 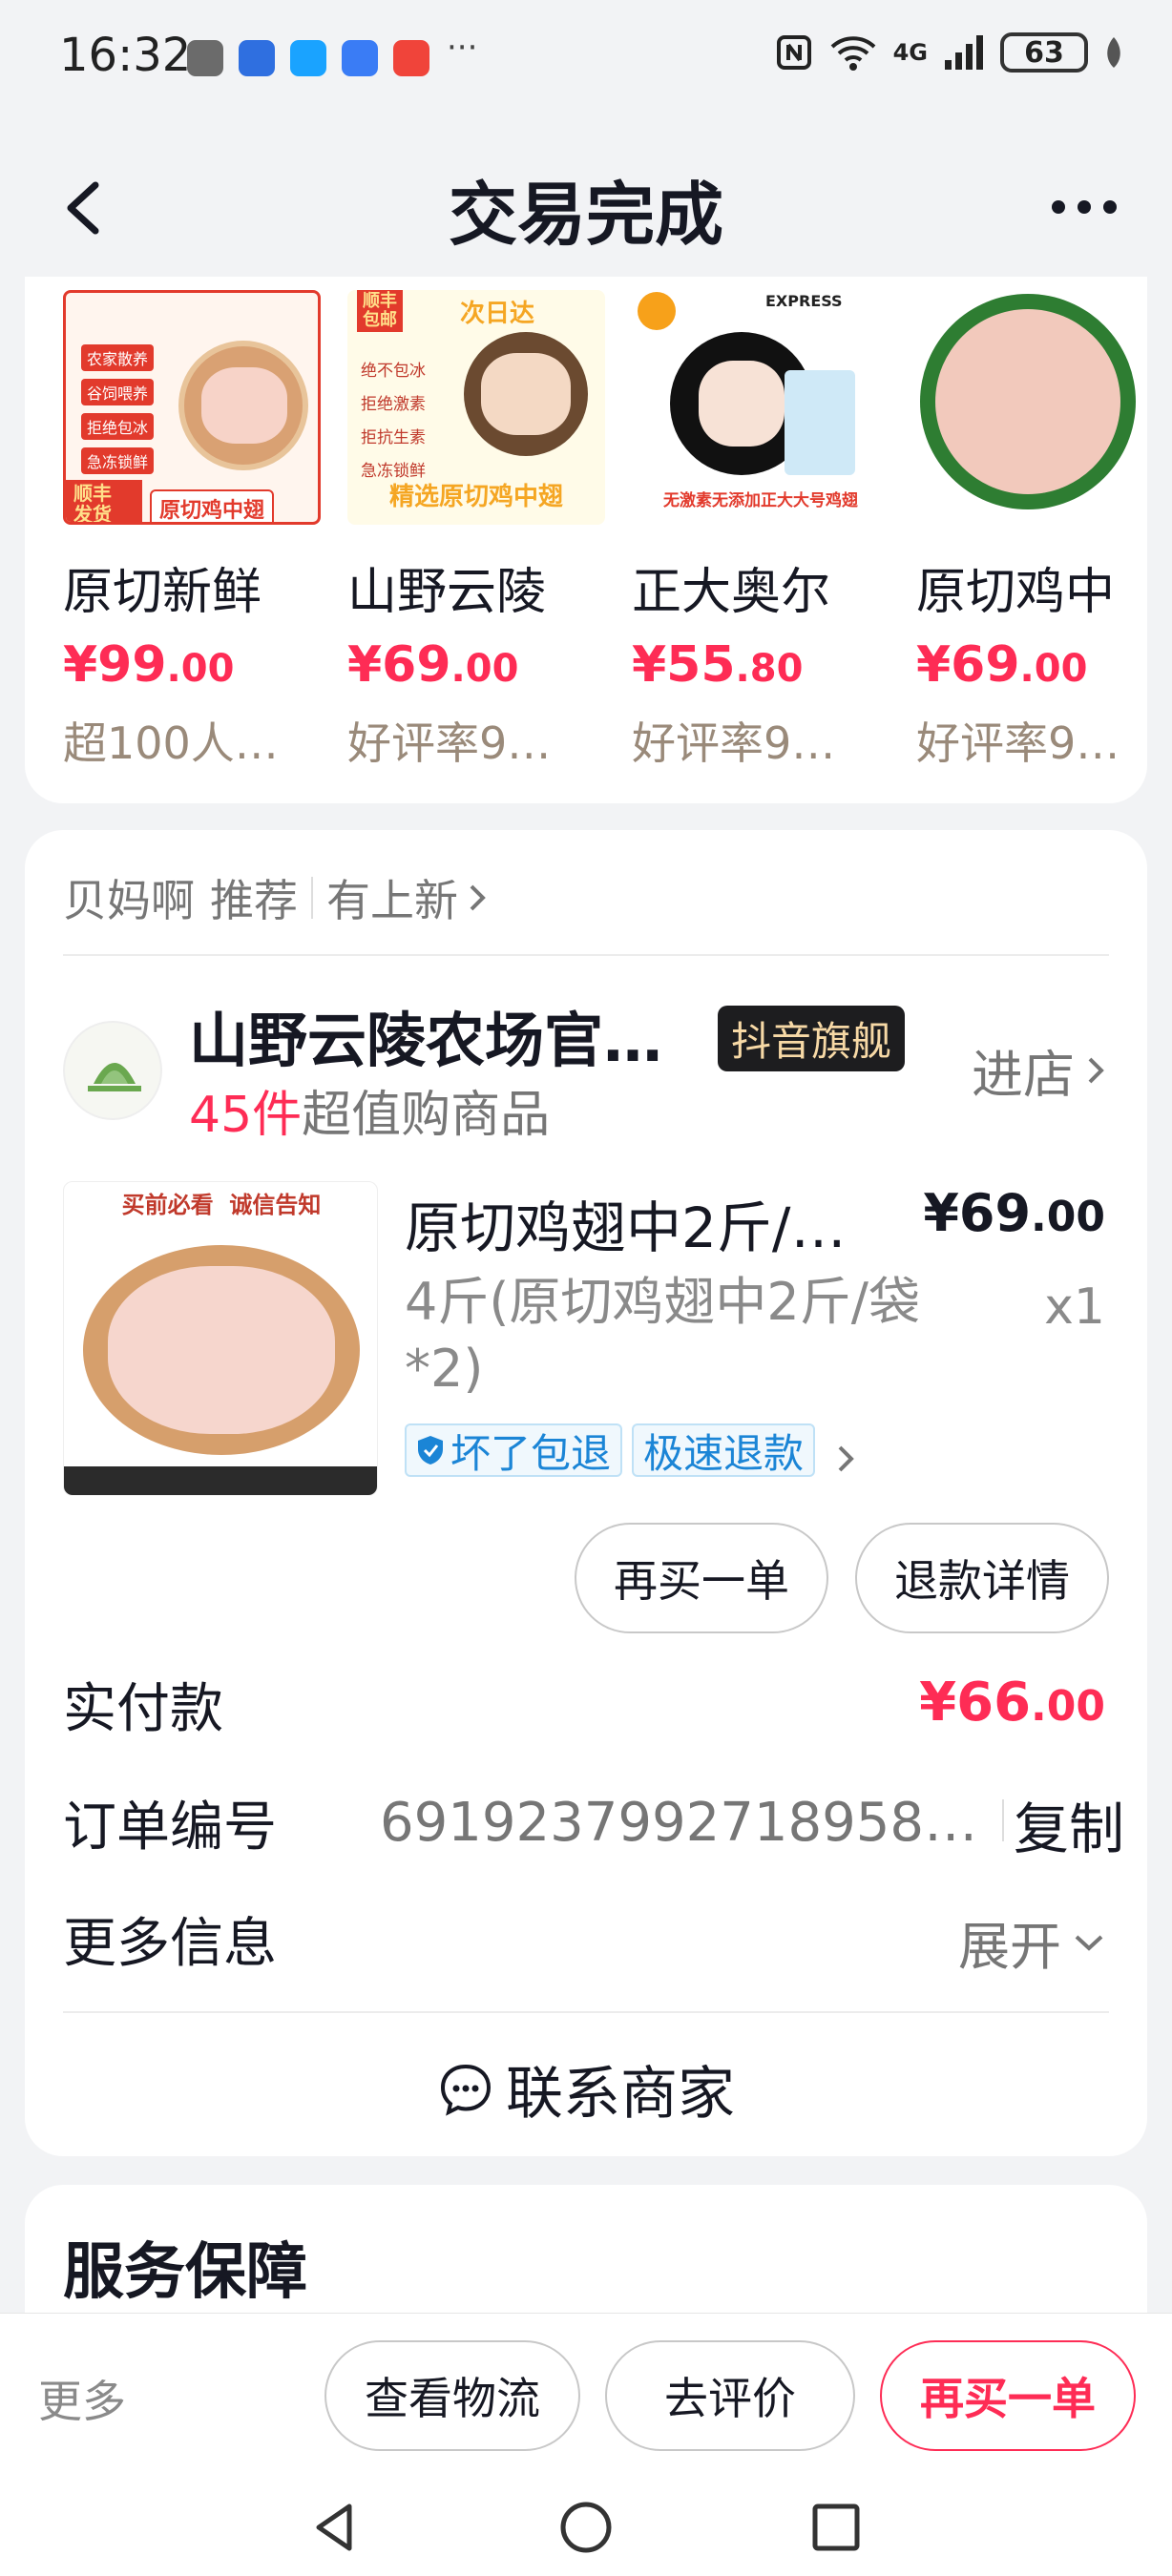 I want to click on product-quantity: x1, so click(x=1074, y=1307).